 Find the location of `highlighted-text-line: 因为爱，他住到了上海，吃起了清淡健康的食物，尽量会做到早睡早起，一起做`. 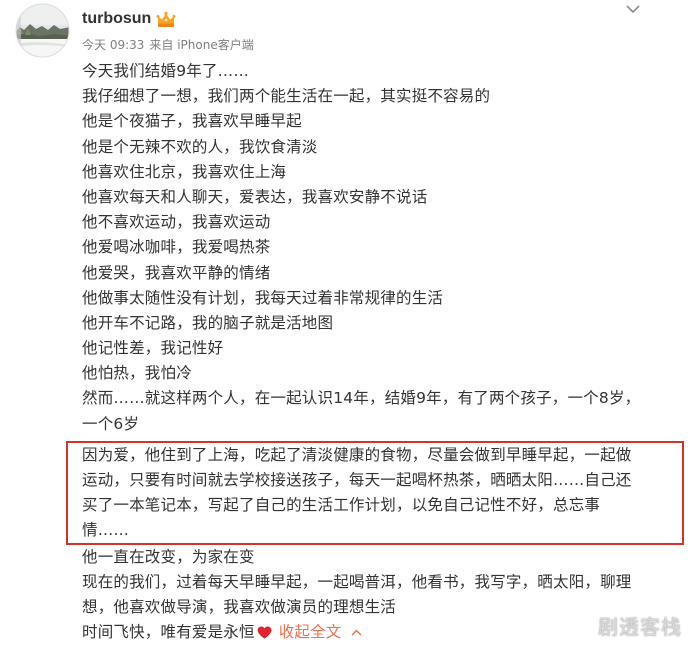

highlighted-text-line: 因为爱，他住到了上海，吃起了清淡健康的食物，尽量会做到早睡早起，一起做 is located at coordinates (357, 454).